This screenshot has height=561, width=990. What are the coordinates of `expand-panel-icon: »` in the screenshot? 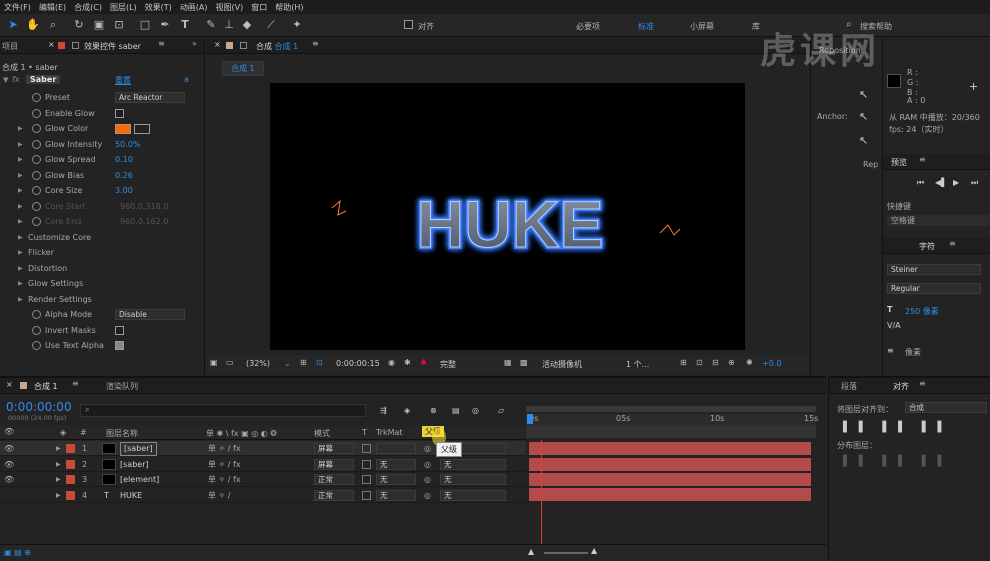 It's located at (194, 43).